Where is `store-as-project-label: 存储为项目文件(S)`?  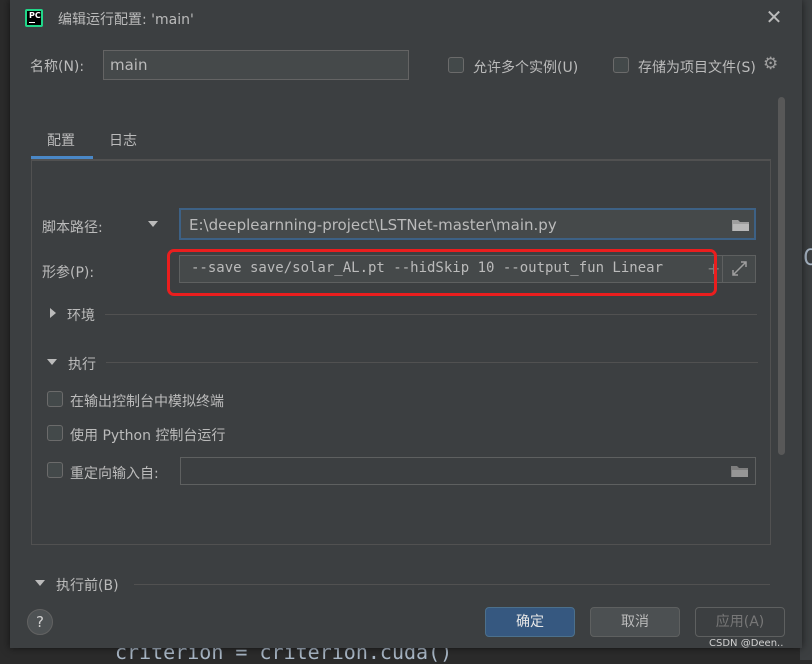
store-as-project-label: 存储为项目文件(S) is located at coordinates (697, 68).